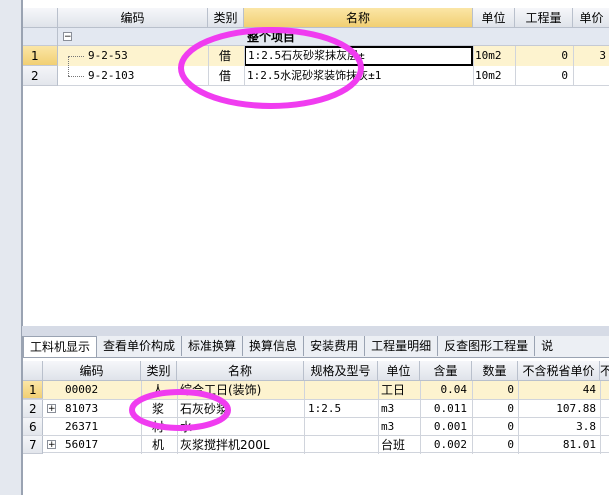 This screenshot has height=495, width=609. Describe the element at coordinates (604, 371) in the screenshot. I see `bottom-header-price2: 不含税` at that location.